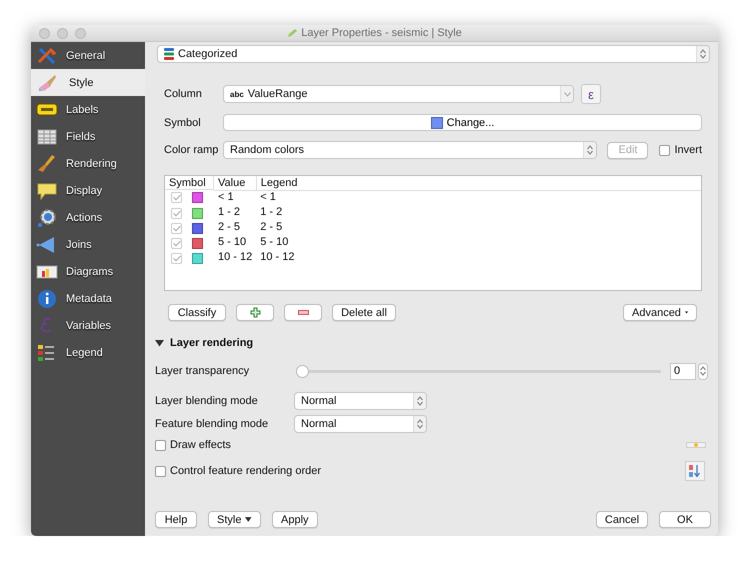  Describe the element at coordinates (88, 190) in the screenshot. I see `sidebar-item: Display` at that location.